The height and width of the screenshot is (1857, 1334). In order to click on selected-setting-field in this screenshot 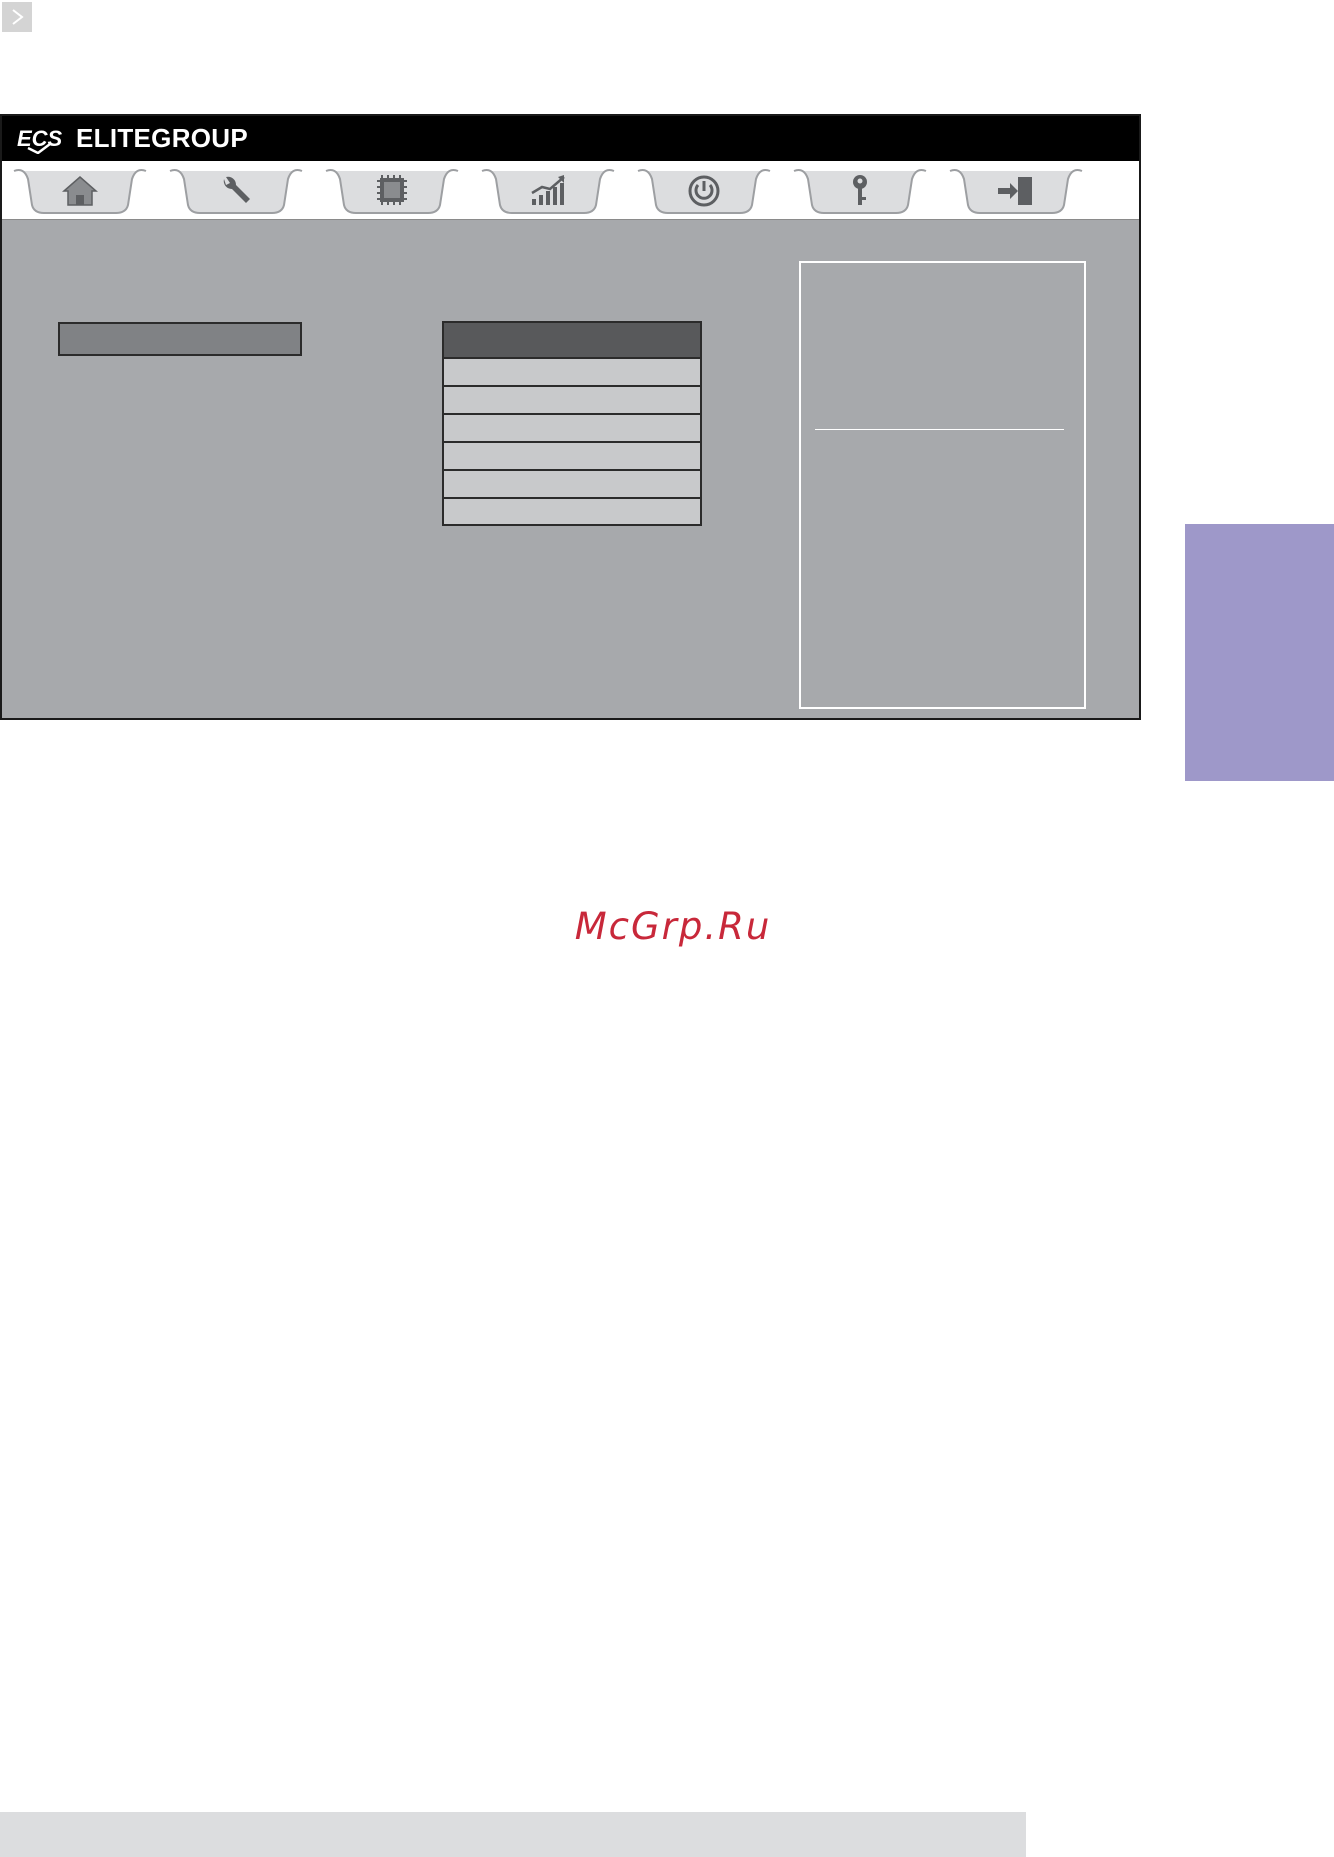, I will do `click(180, 339)`.